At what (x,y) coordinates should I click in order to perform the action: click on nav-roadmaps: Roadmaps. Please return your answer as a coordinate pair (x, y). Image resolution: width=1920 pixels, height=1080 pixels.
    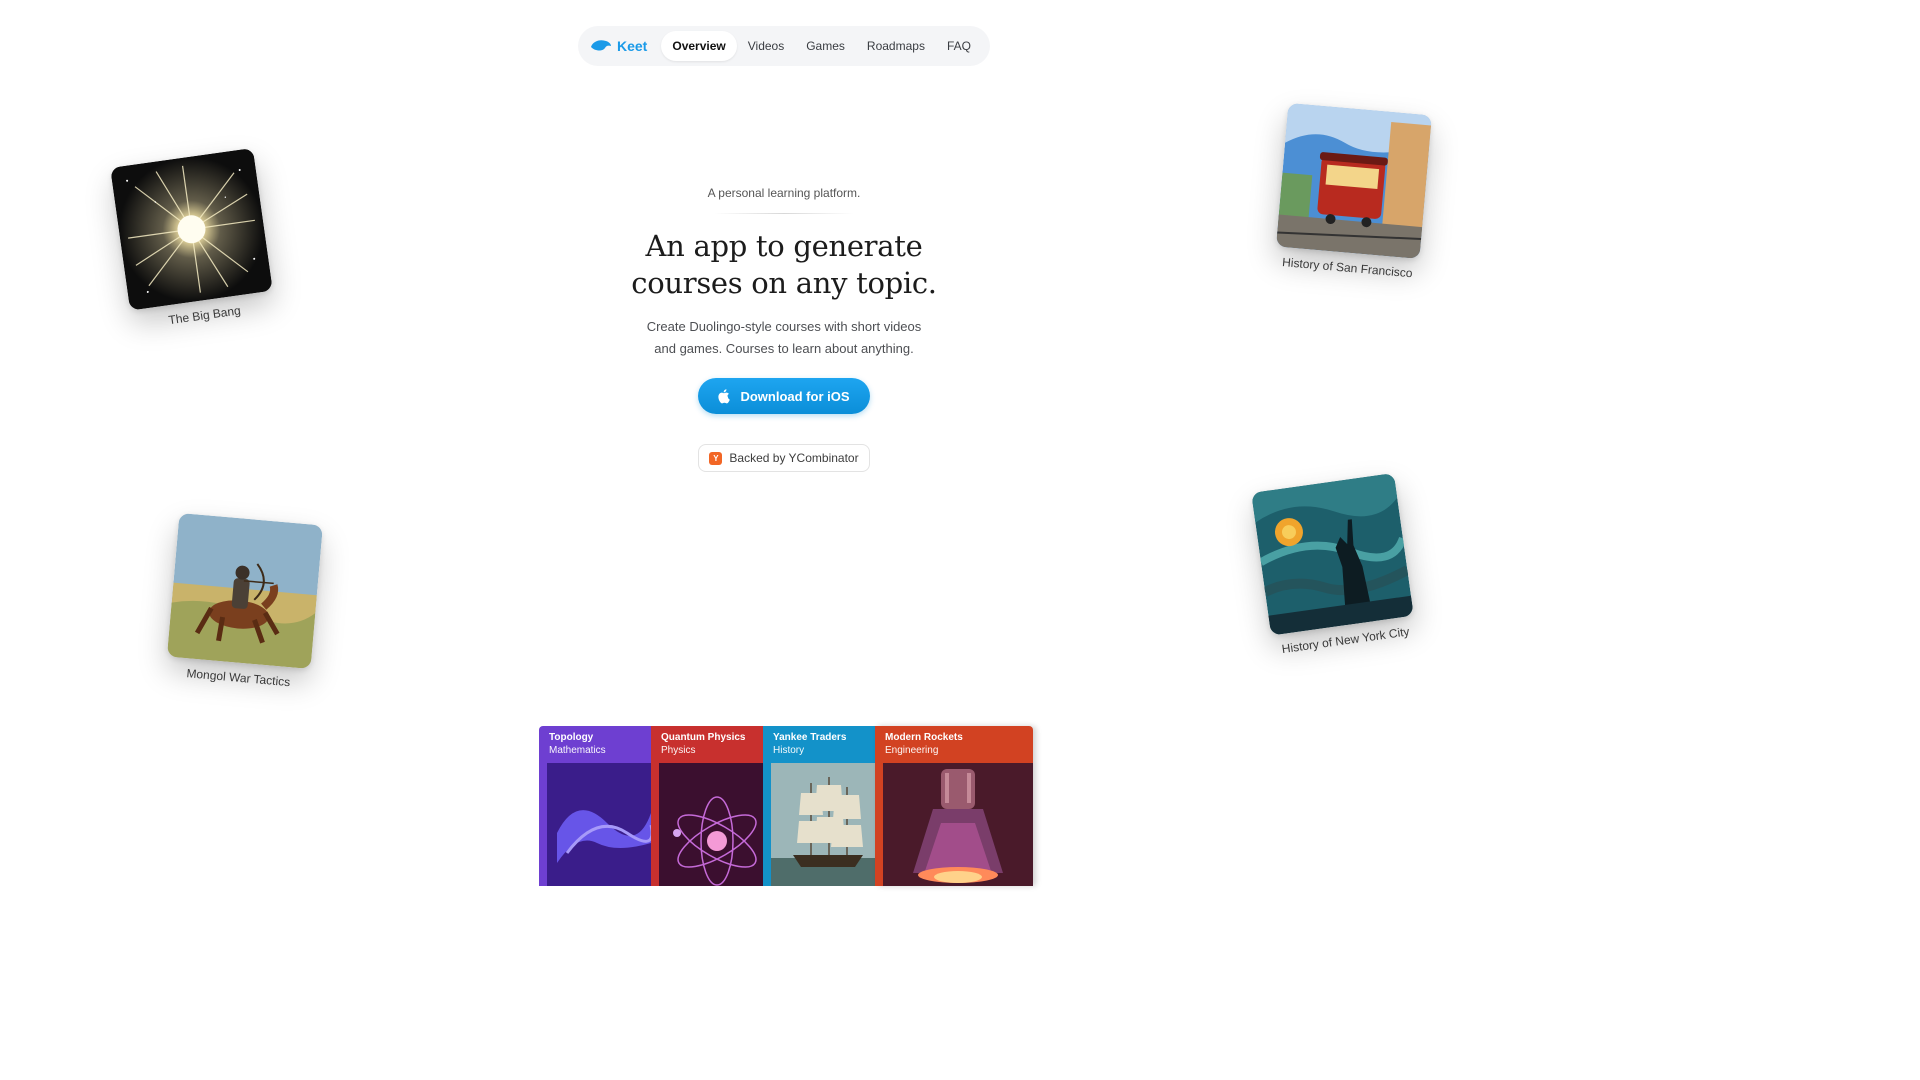
    Looking at the image, I should click on (896, 46).